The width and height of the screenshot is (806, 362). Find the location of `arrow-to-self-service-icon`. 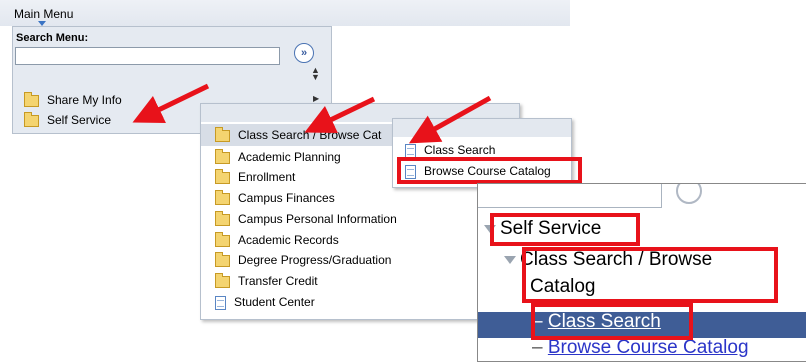

arrow-to-self-service-icon is located at coordinates (171, 103).